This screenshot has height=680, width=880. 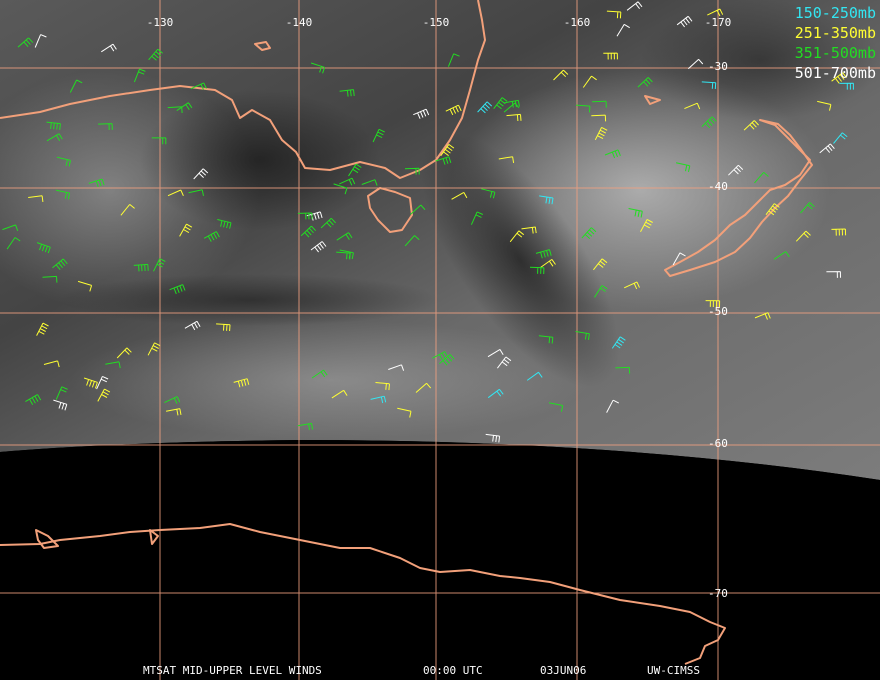 I want to click on latitude-label-70: -70, so click(x=718, y=593).